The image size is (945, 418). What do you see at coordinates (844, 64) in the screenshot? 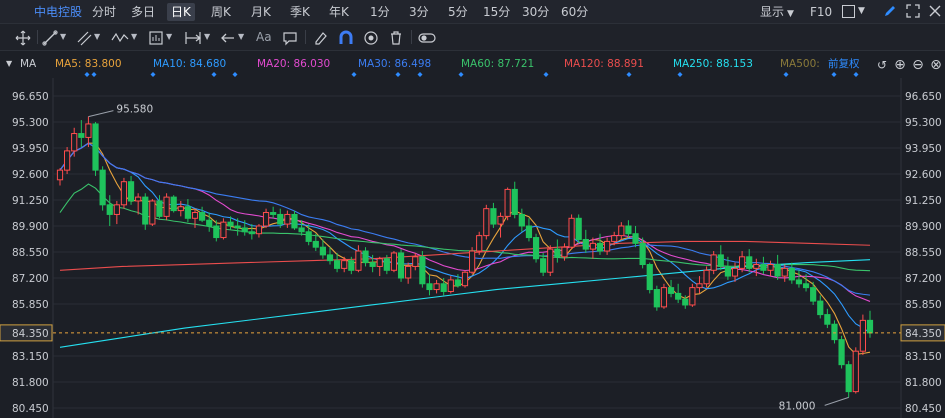
I see `adjust-mode-button: 前复权` at bounding box center [844, 64].